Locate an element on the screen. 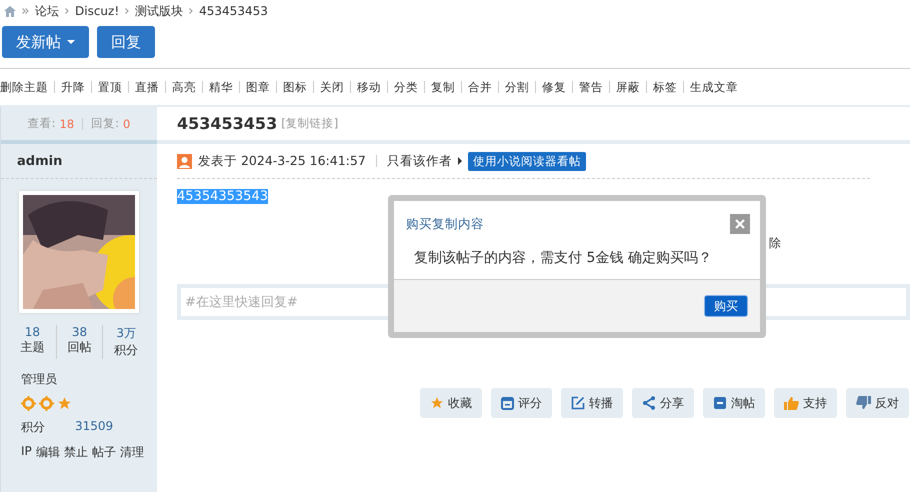 The height and width of the screenshot is (492, 910). calendar-icon is located at coordinates (507, 403).